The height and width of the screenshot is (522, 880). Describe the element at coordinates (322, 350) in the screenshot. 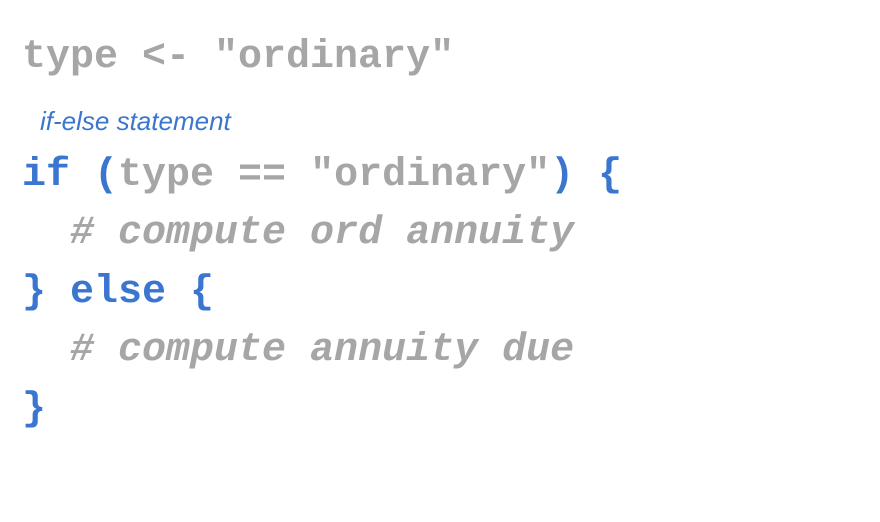

I see `comment-due: # compute annuity due` at that location.